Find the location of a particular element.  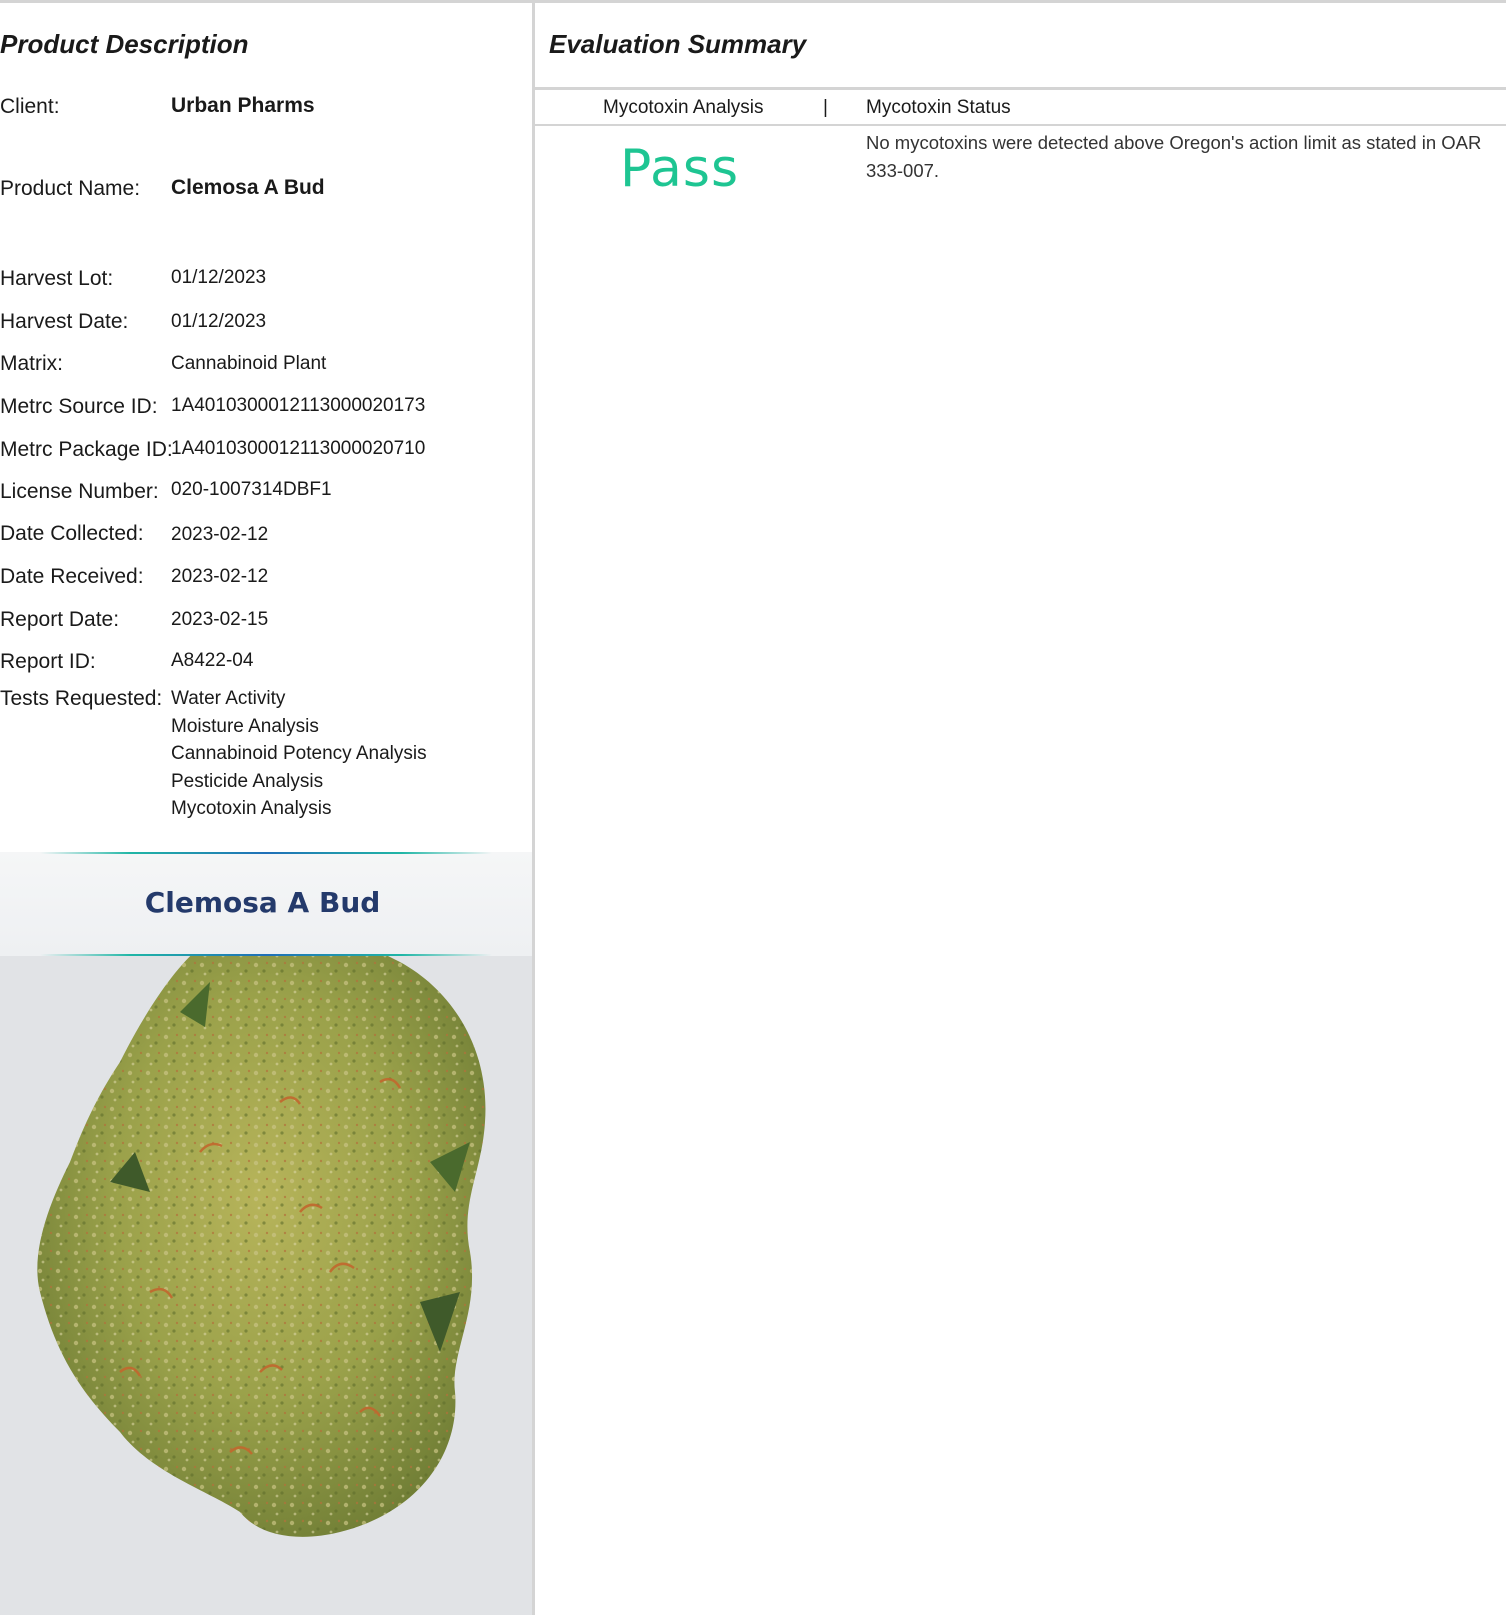

test-item: Pesticide Analysis is located at coordinates (247, 781).